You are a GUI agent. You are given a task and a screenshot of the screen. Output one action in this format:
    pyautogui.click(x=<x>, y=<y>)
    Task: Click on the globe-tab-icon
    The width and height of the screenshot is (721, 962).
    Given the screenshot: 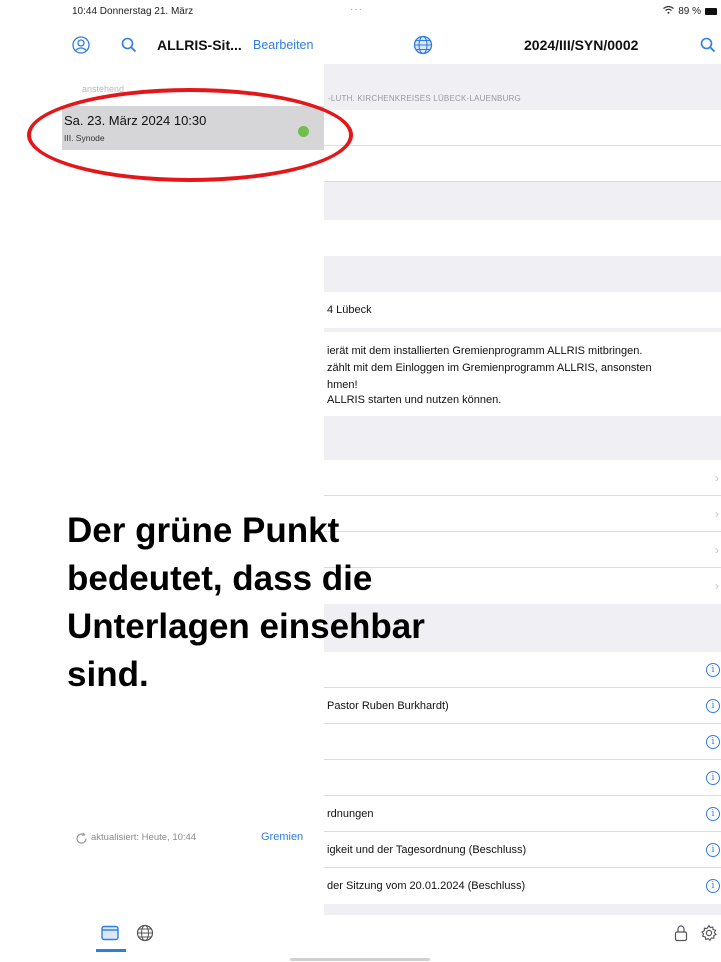 What is the action you would take?
    pyautogui.click(x=145, y=933)
    